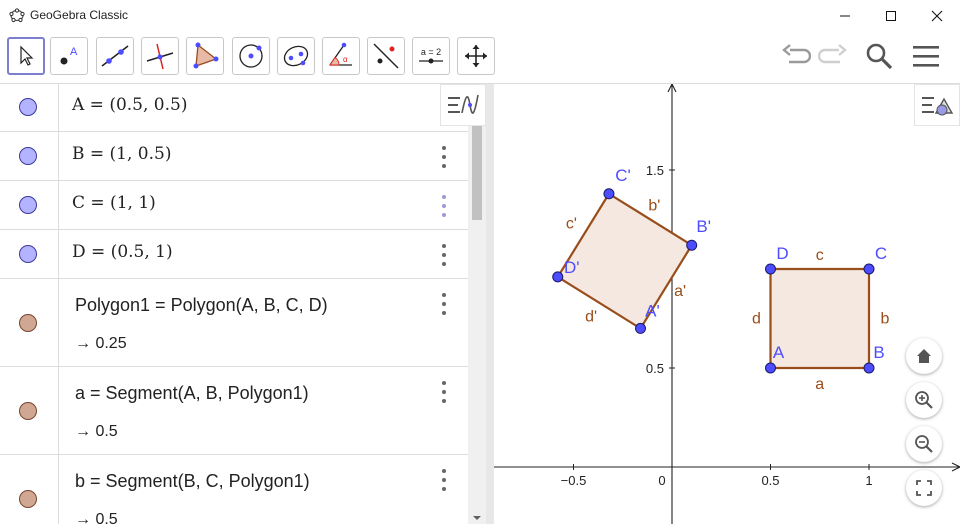 The image size is (960, 524). I want to click on search-icon, so click(879, 56).